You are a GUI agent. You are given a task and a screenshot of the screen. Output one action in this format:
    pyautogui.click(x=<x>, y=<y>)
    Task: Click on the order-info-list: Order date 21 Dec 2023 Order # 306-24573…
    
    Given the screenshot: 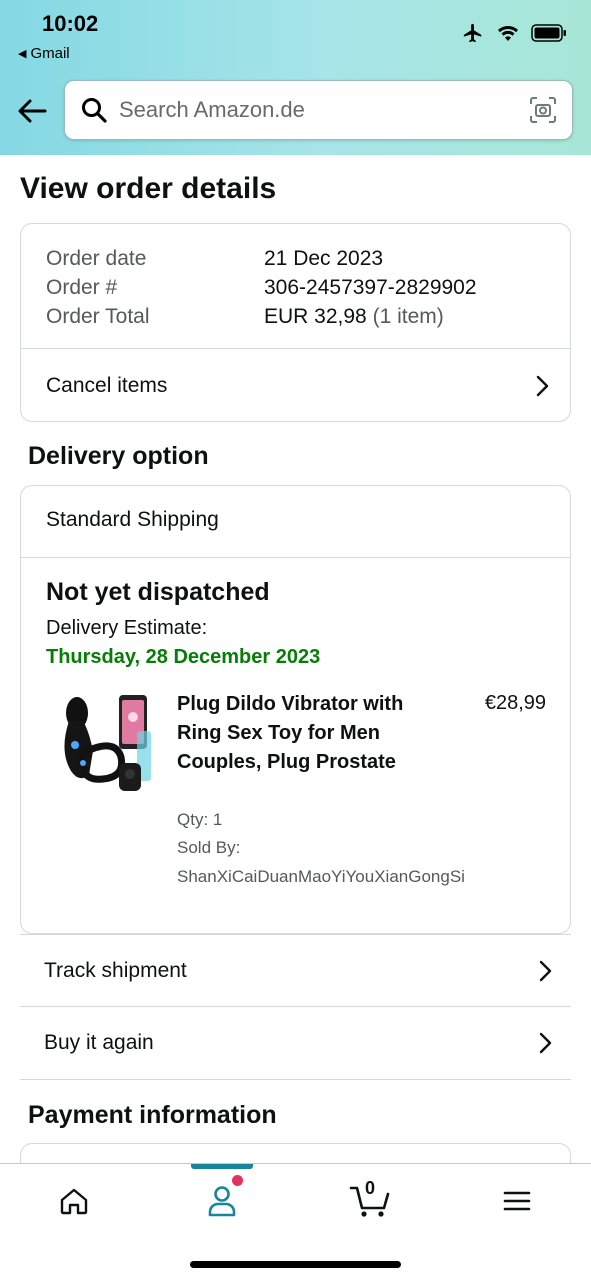 What is the action you would take?
    pyautogui.click(x=261, y=287)
    